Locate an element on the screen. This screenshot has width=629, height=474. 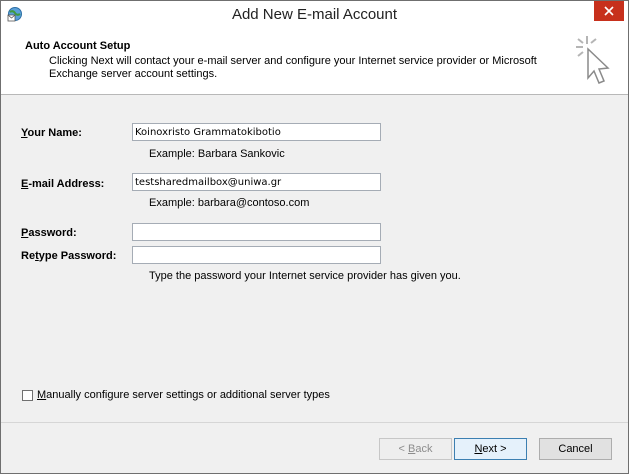
next-button-label: Next > is located at coordinates (490, 449).